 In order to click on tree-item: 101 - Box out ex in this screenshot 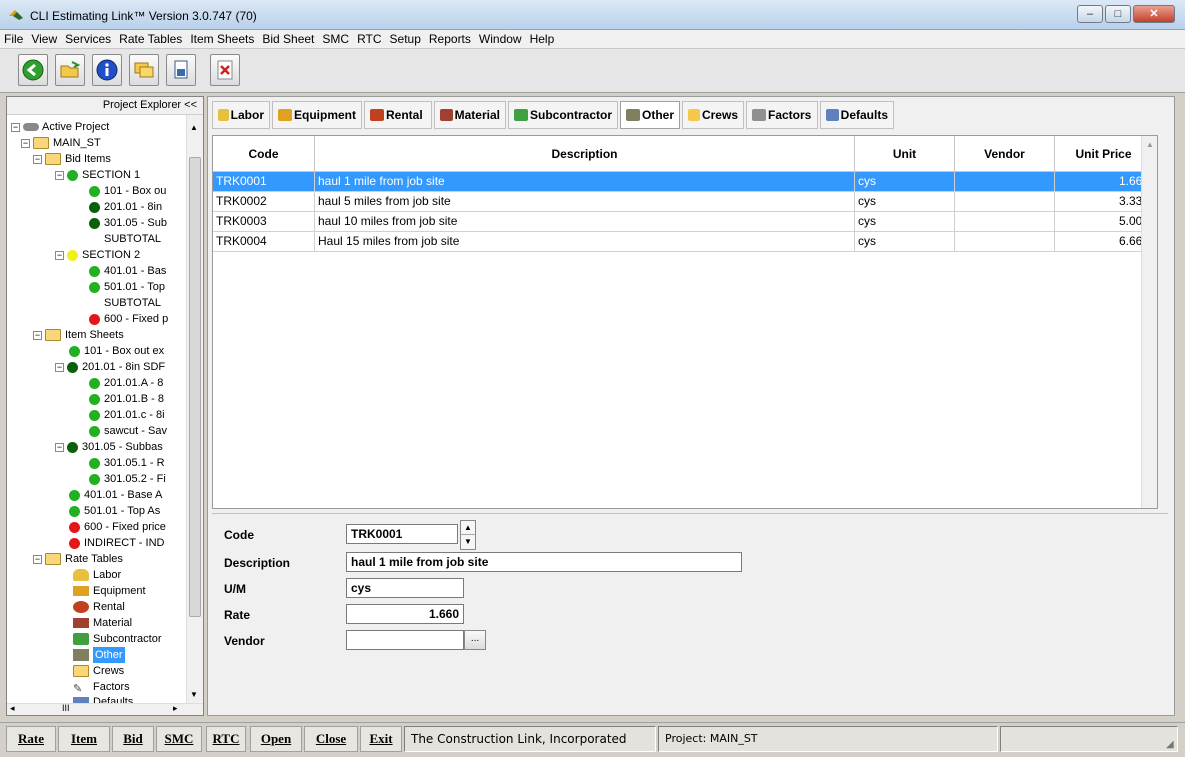, I will do `click(116, 351)`.